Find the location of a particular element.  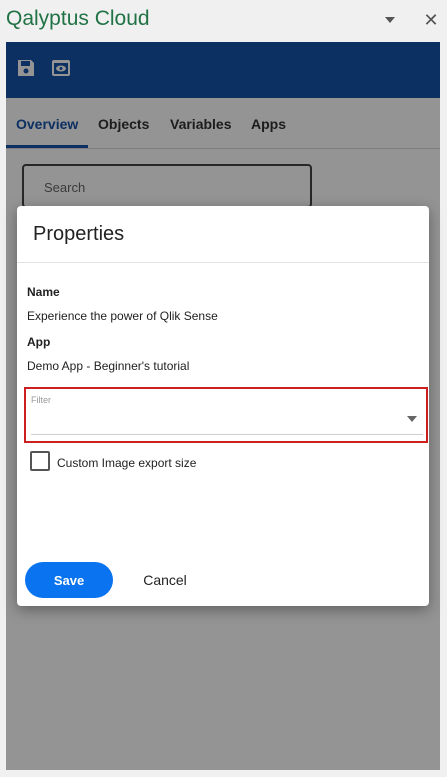

filter-underline is located at coordinates (227, 434).